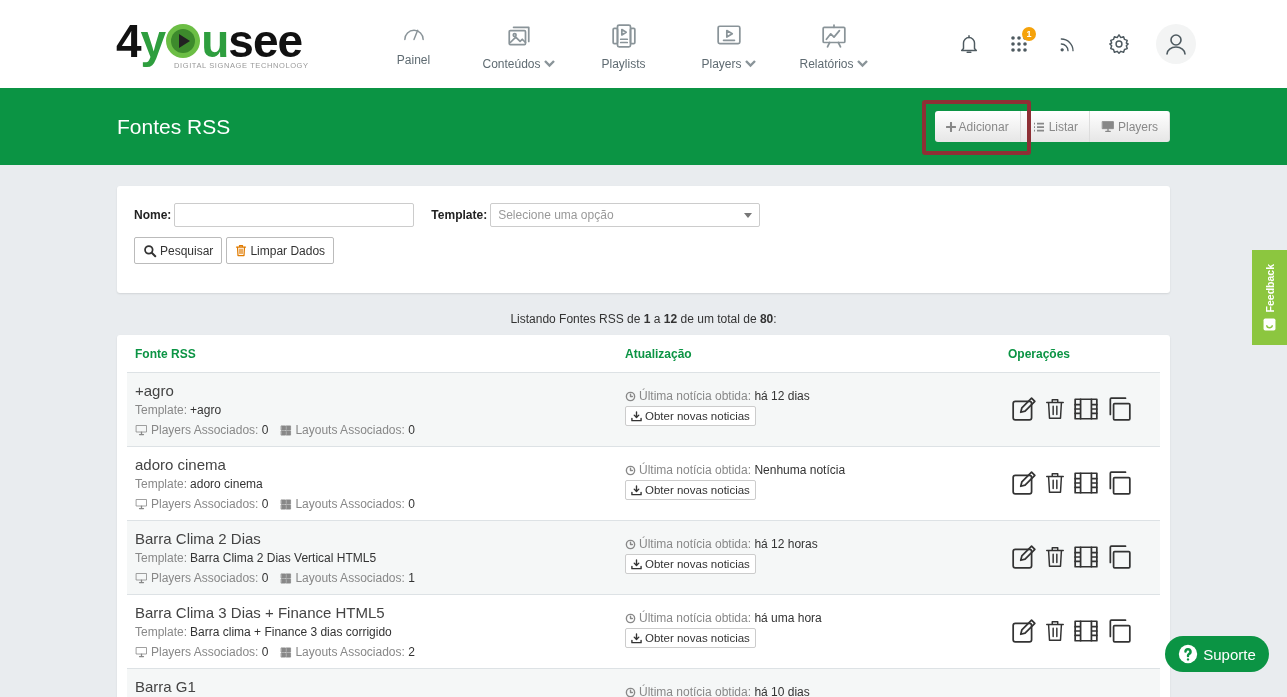 The height and width of the screenshot is (697, 1287). Describe the element at coordinates (1038, 126) in the screenshot. I see `list-icon` at that location.